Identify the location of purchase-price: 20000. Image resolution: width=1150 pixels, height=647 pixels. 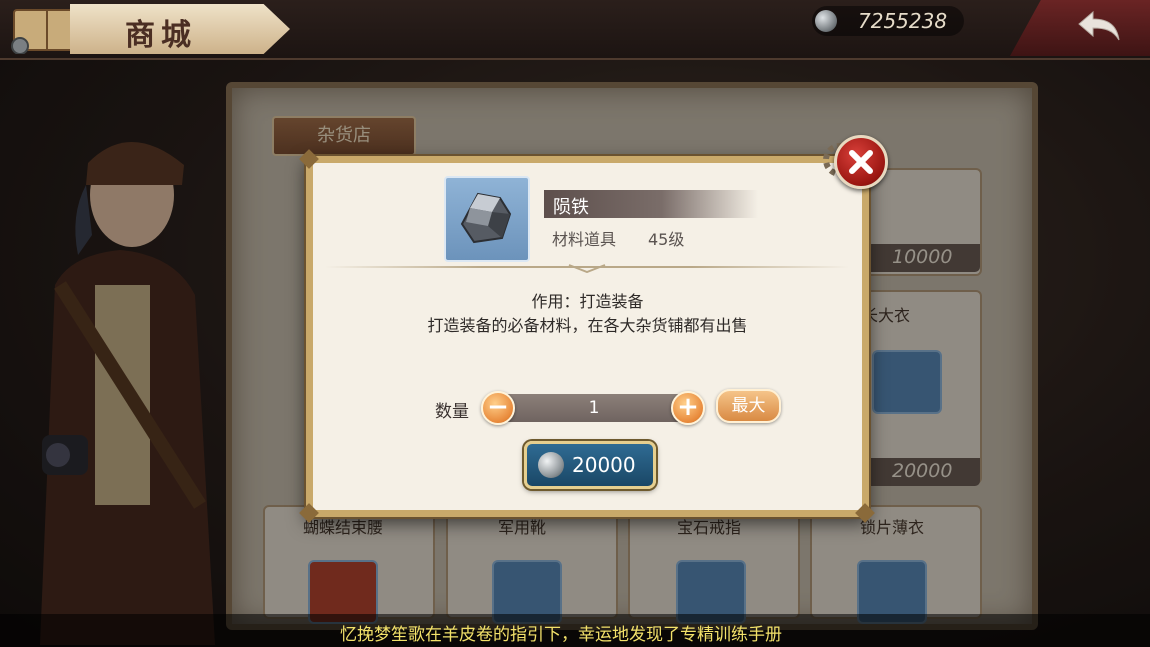
(604, 465).